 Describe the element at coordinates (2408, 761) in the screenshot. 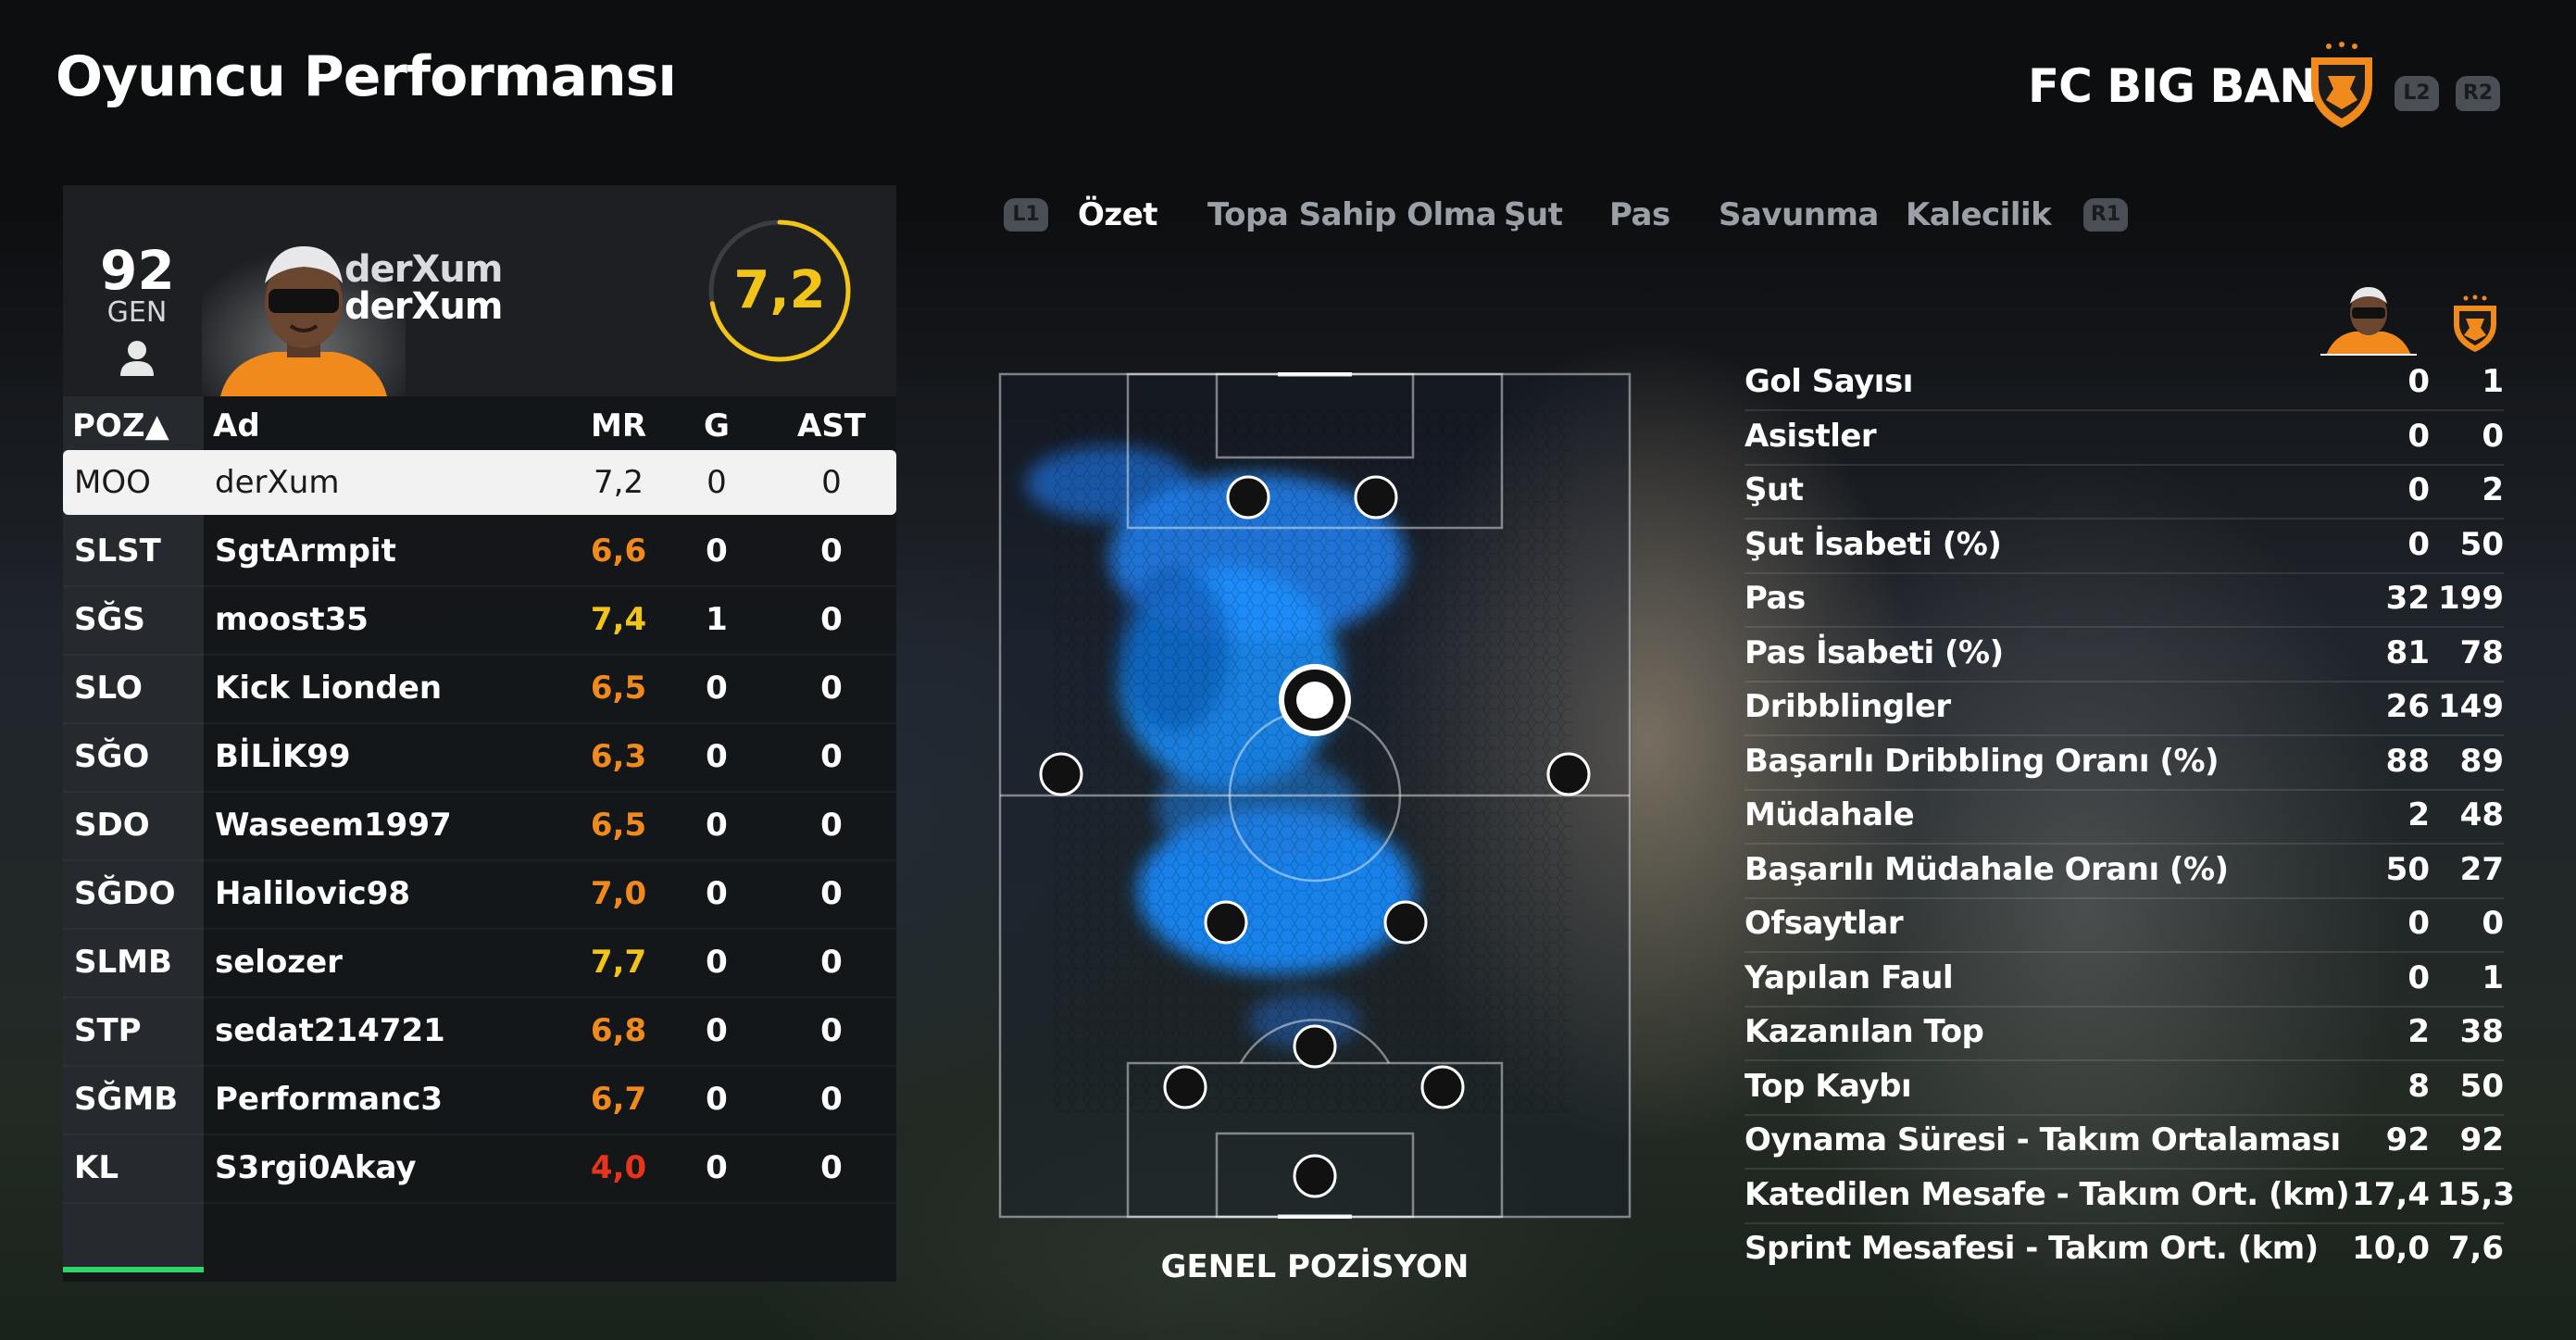

I see `stat-player-value: 88` at that location.